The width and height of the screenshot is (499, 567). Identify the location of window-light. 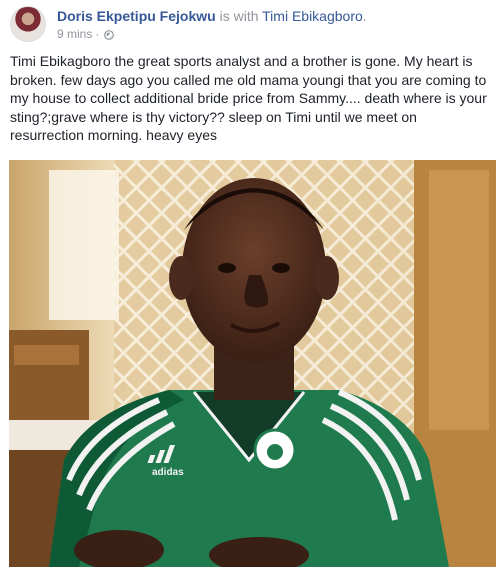
(84, 245).